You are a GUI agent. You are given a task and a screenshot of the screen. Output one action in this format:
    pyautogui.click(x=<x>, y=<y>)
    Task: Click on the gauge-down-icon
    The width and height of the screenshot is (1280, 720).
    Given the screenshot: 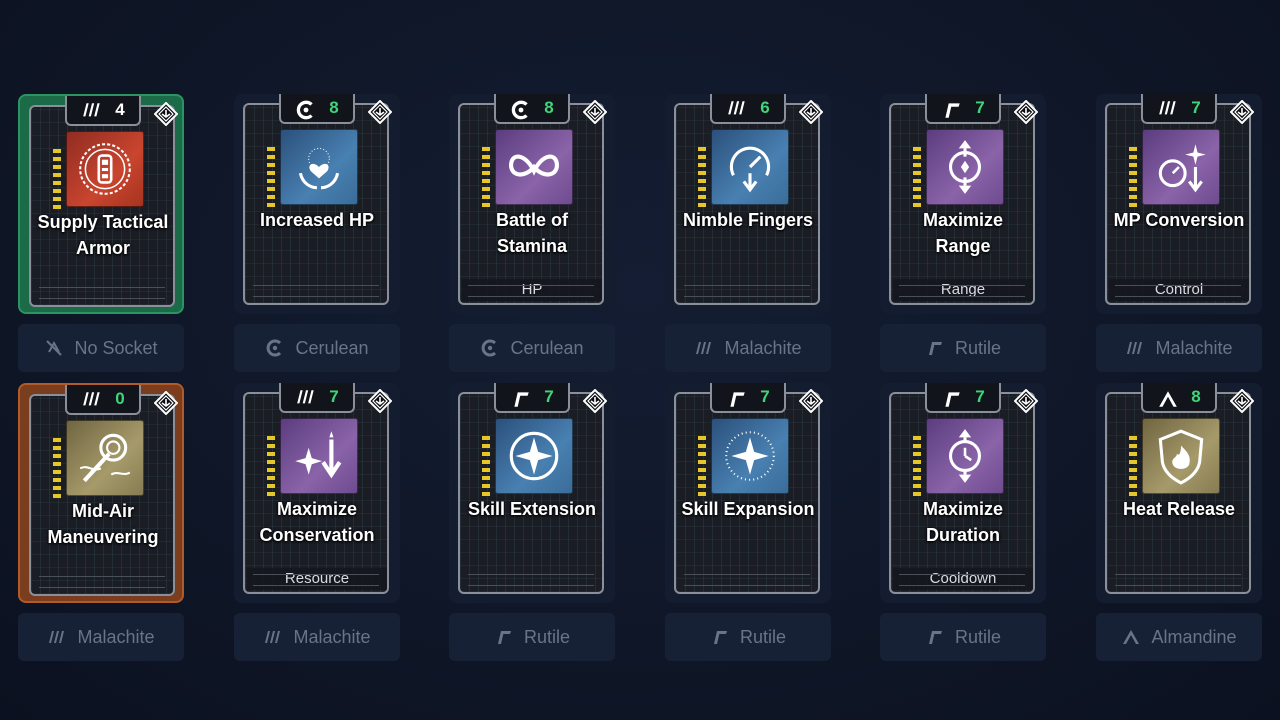 What is the action you would take?
    pyautogui.click(x=750, y=167)
    